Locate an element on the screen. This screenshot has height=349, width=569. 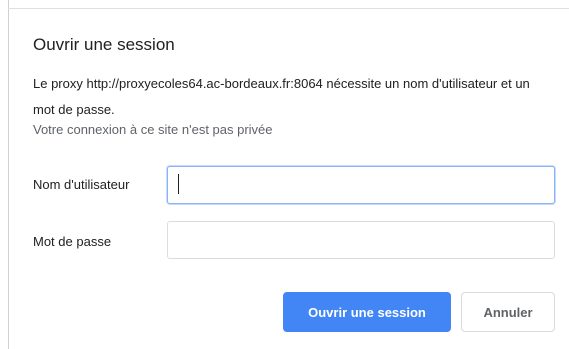
username-input is located at coordinates (361, 185).